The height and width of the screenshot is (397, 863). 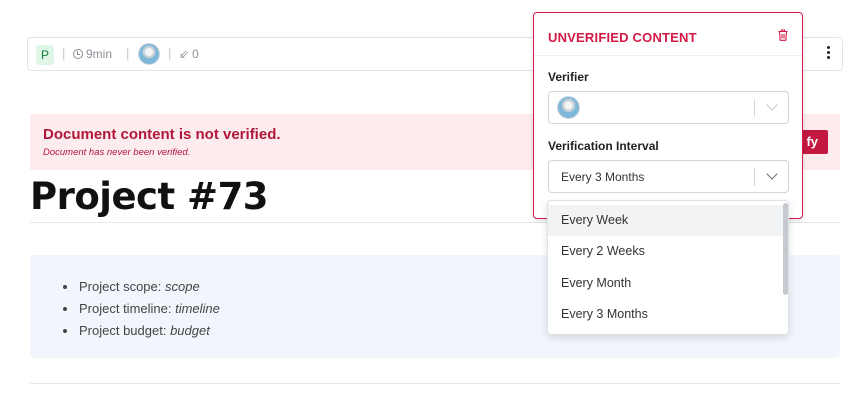 What do you see at coordinates (603, 177) in the screenshot?
I see `interval-value: Every 3 Months` at bounding box center [603, 177].